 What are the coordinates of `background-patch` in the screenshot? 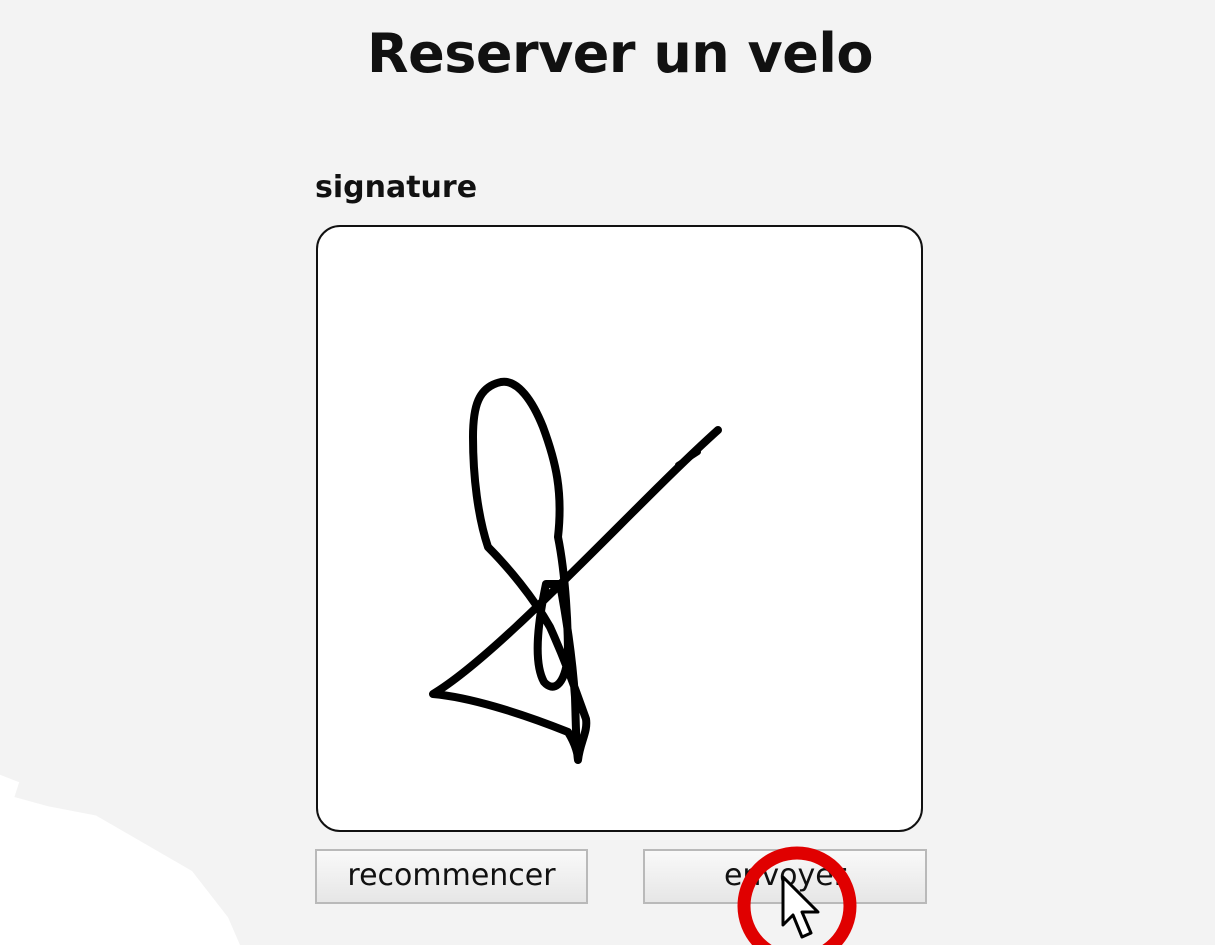 It's located at (120, 859).